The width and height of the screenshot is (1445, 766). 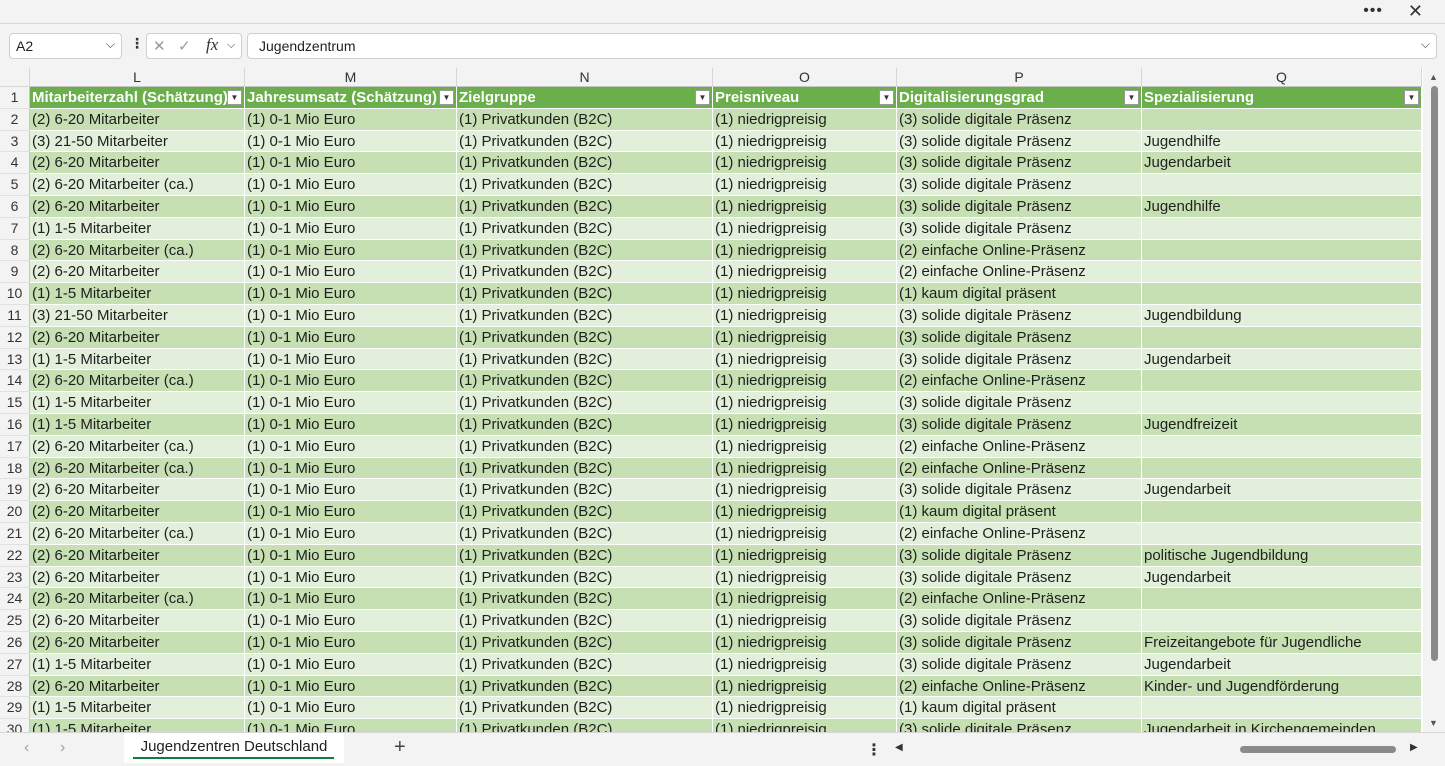 What do you see at coordinates (15, 708) in the screenshot?
I see `row-header: 29` at bounding box center [15, 708].